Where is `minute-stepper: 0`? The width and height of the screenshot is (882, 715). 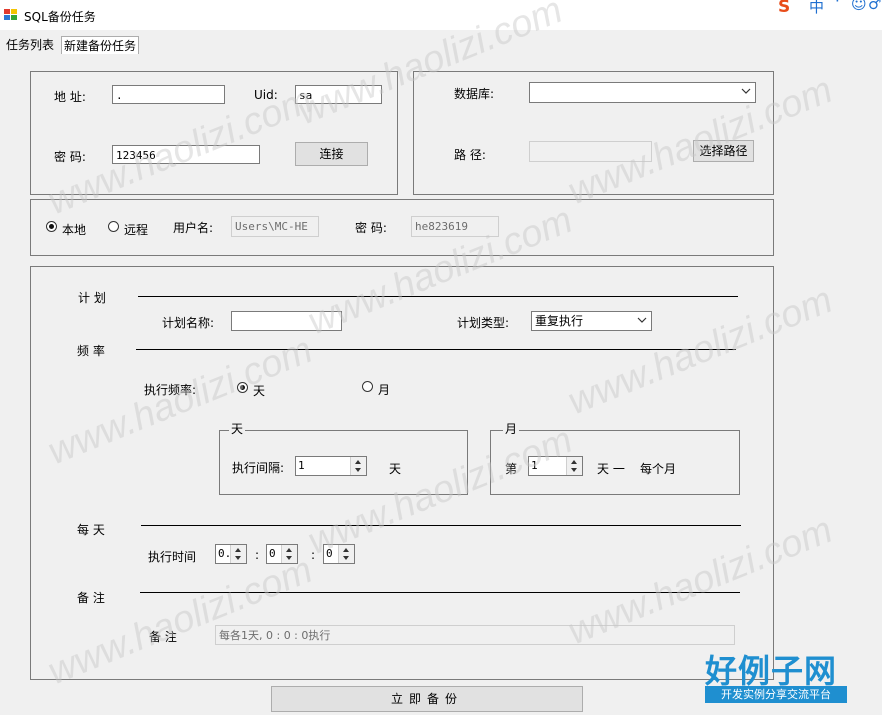
minute-stepper: 0 is located at coordinates (282, 554).